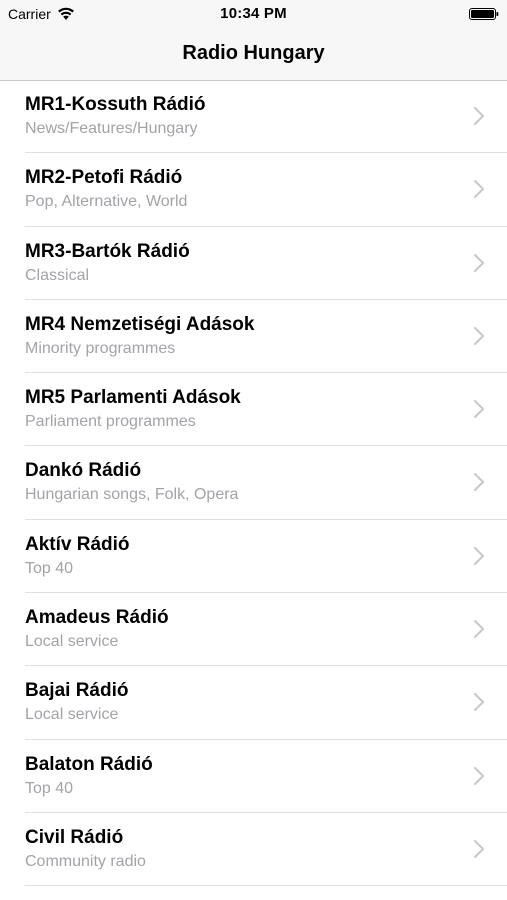  What do you see at coordinates (253, 777) in the screenshot?
I see `list-item: Balaton Rádió Top 40` at bounding box center [253, 777].